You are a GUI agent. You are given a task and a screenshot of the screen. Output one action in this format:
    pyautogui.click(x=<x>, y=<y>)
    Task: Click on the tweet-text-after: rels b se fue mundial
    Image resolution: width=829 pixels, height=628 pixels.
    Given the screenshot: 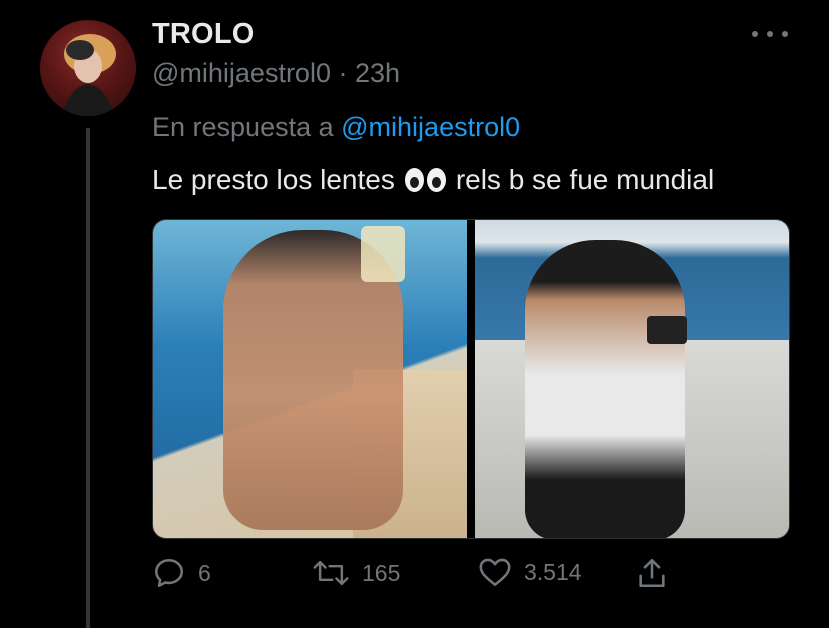 What is the action you would take?
    pyautogui.click(x=585, y=179)
    